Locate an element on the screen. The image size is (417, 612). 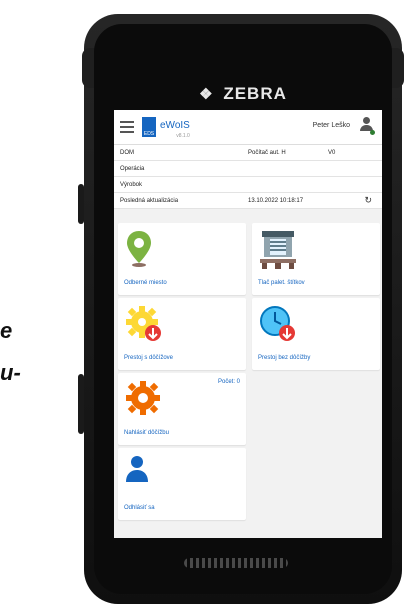
device-brand: ❖ ZEBRA is located at coordinates (243, 94).